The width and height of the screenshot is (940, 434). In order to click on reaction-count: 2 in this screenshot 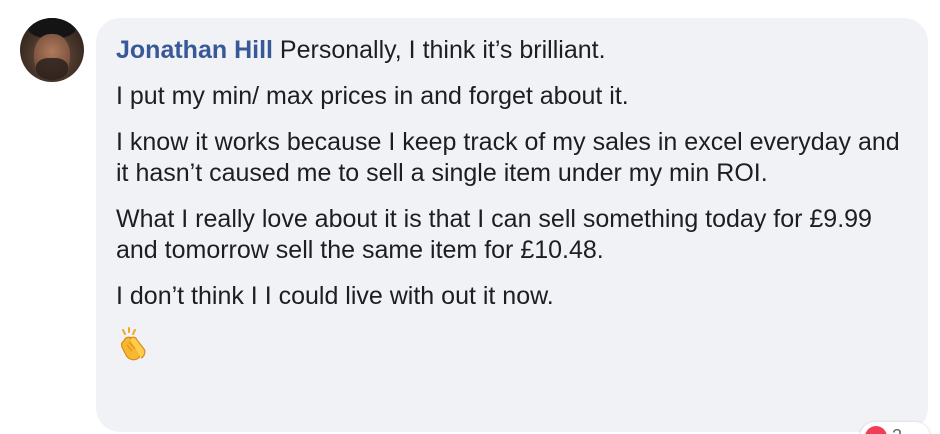, I will do `click(897, 430)`.